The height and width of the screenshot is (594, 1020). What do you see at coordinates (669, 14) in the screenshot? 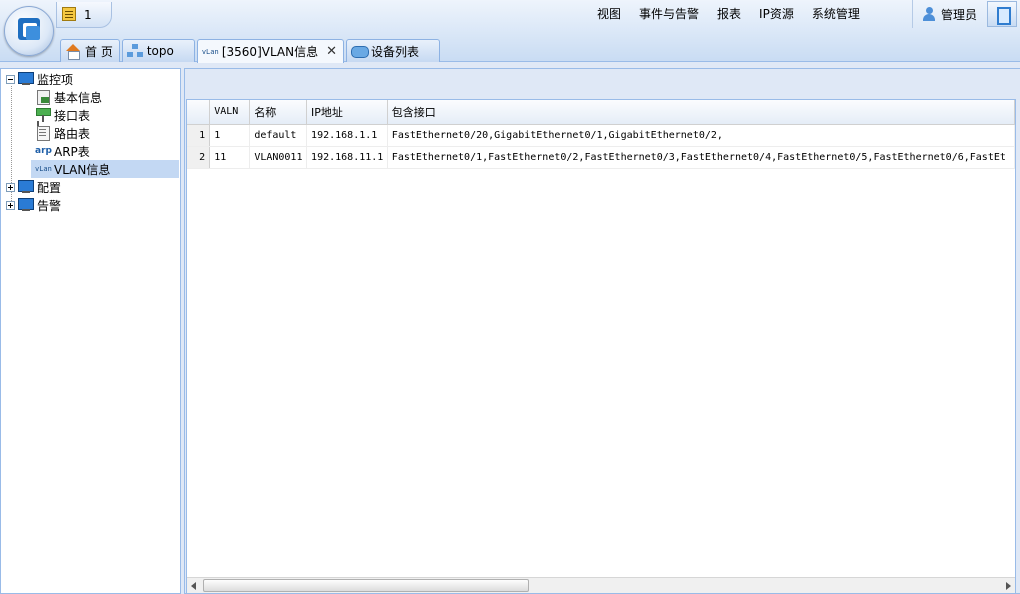
I see `menu-item-events-alarms: 事件与告警` at bounding box center [669, 14].